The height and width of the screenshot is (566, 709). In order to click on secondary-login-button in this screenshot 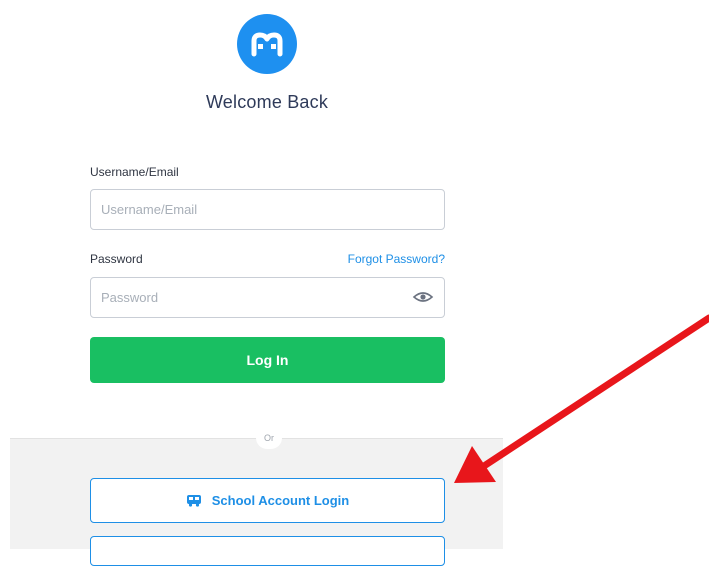, I will do `click(267, 551)`.